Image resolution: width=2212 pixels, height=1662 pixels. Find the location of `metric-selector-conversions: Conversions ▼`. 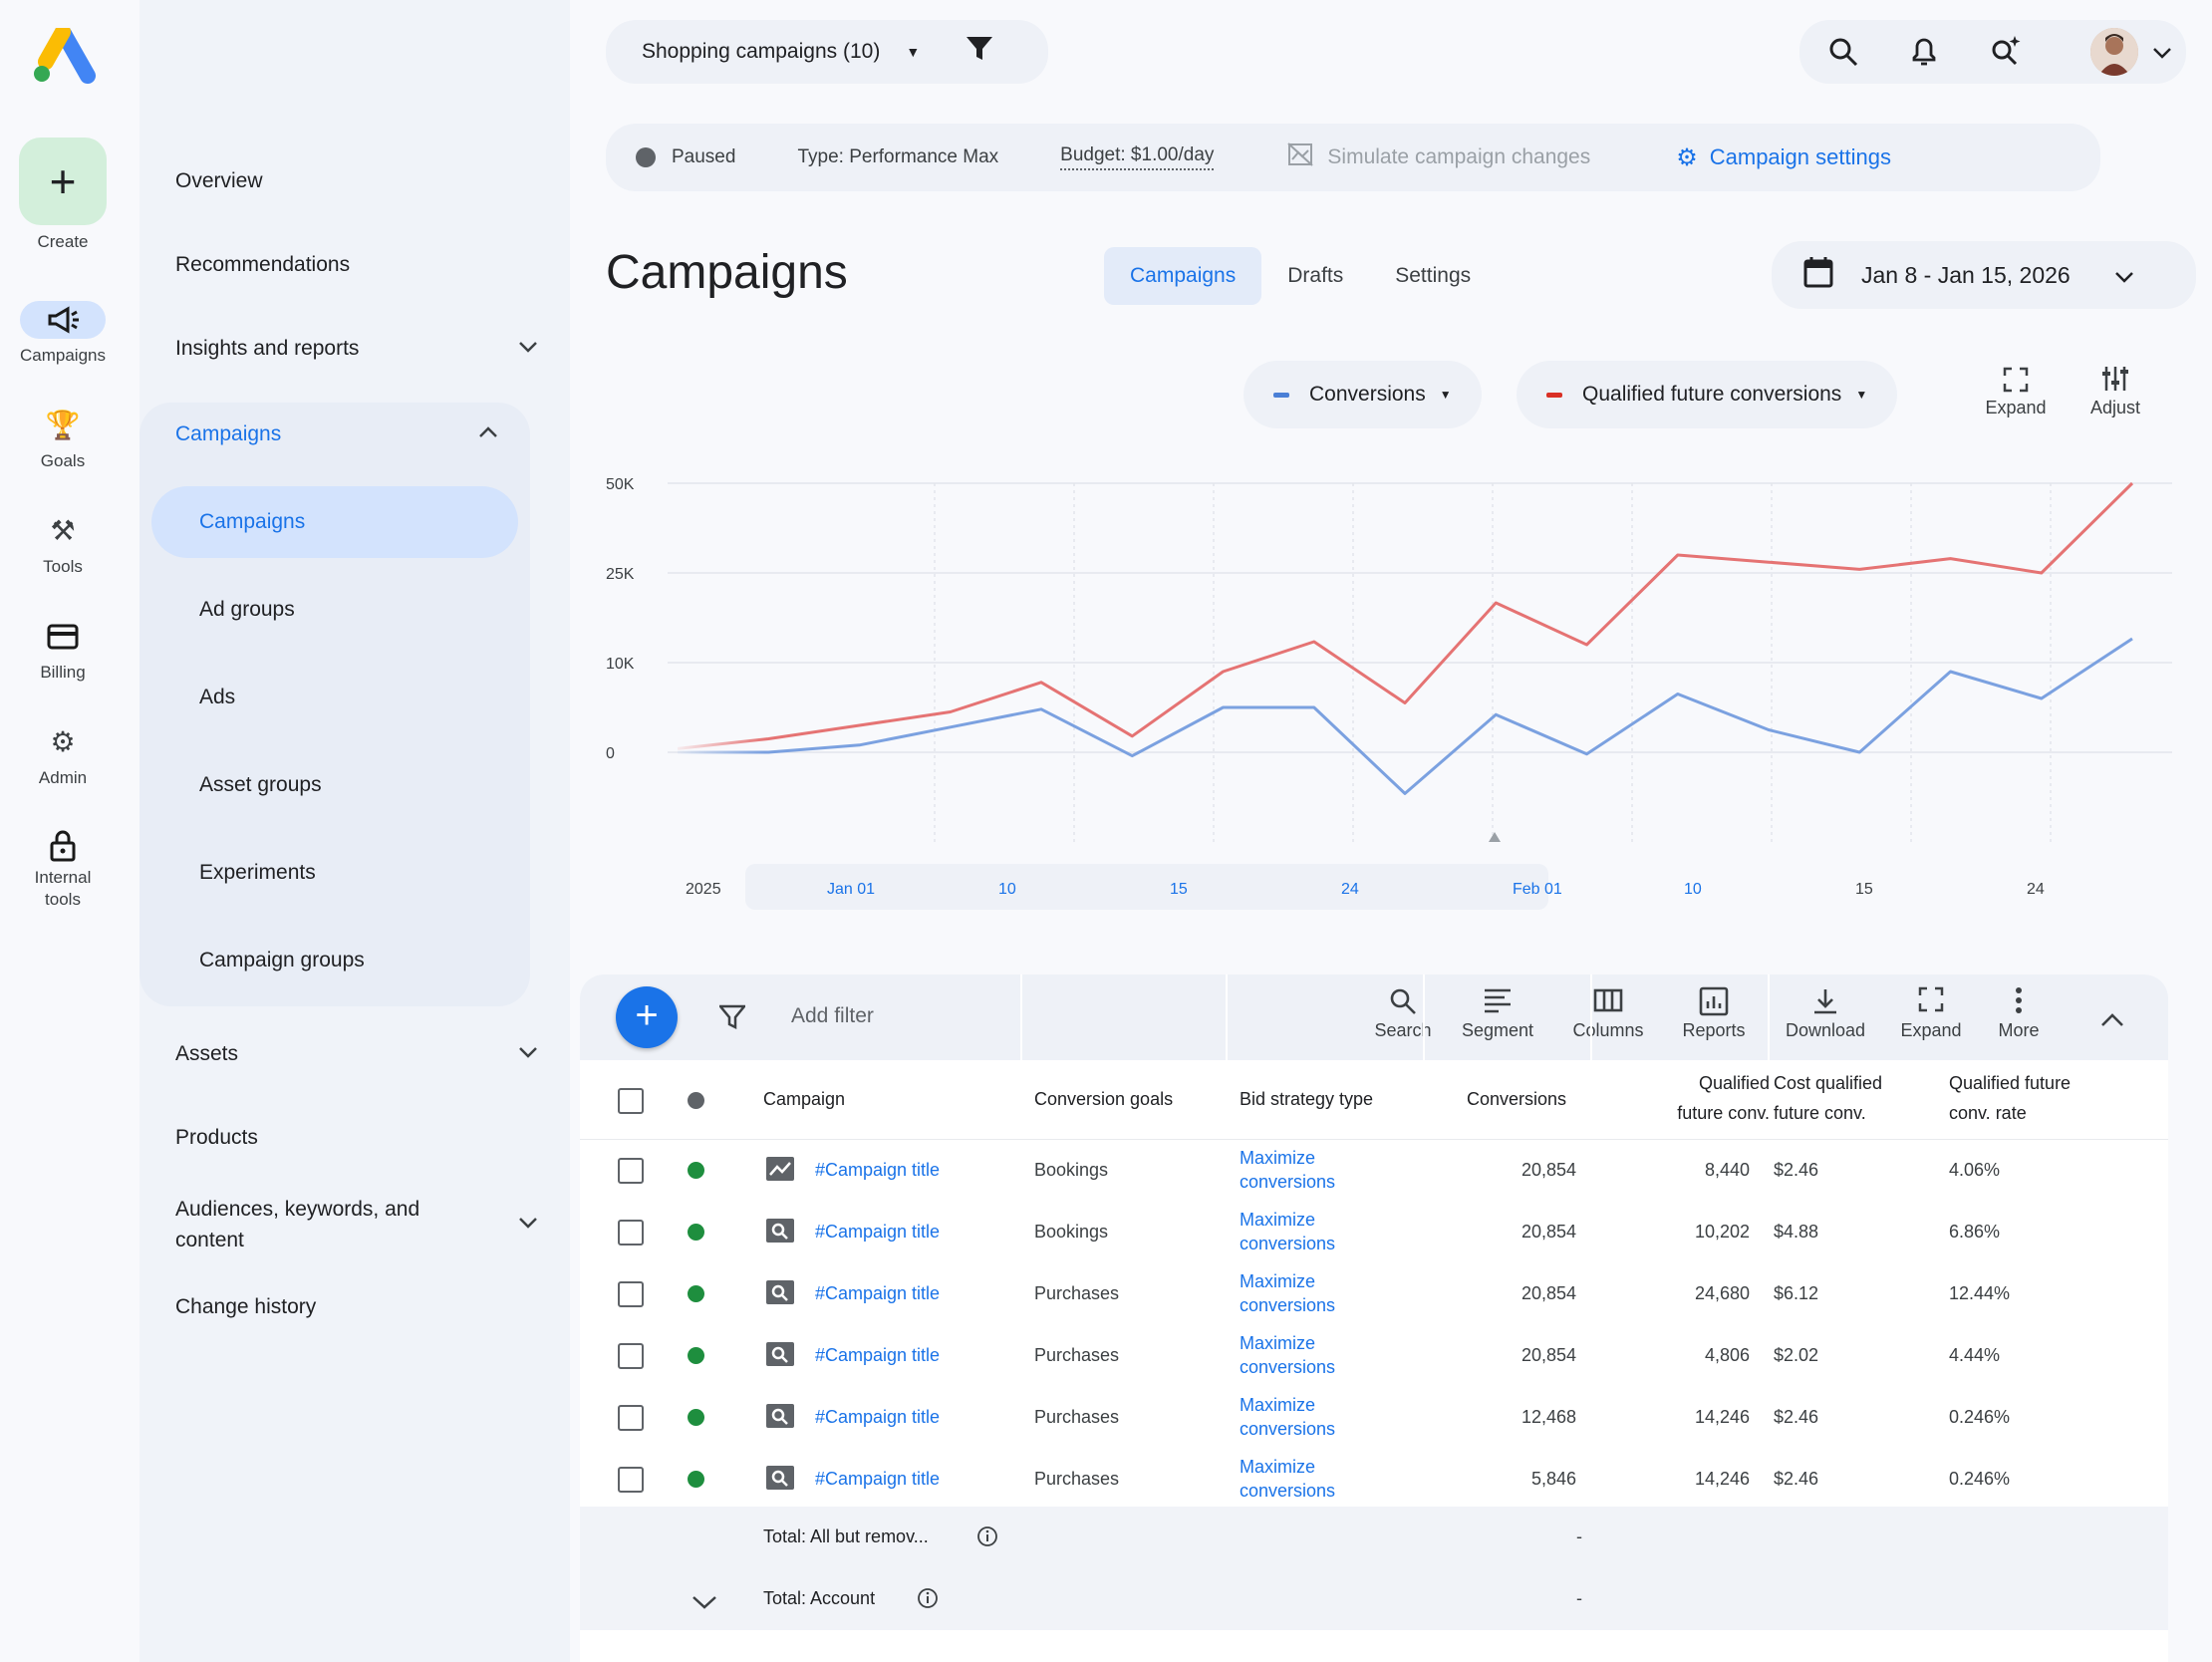

metric-selector-conversions: Conversions ▼ is located at coordinates (1363, 394).